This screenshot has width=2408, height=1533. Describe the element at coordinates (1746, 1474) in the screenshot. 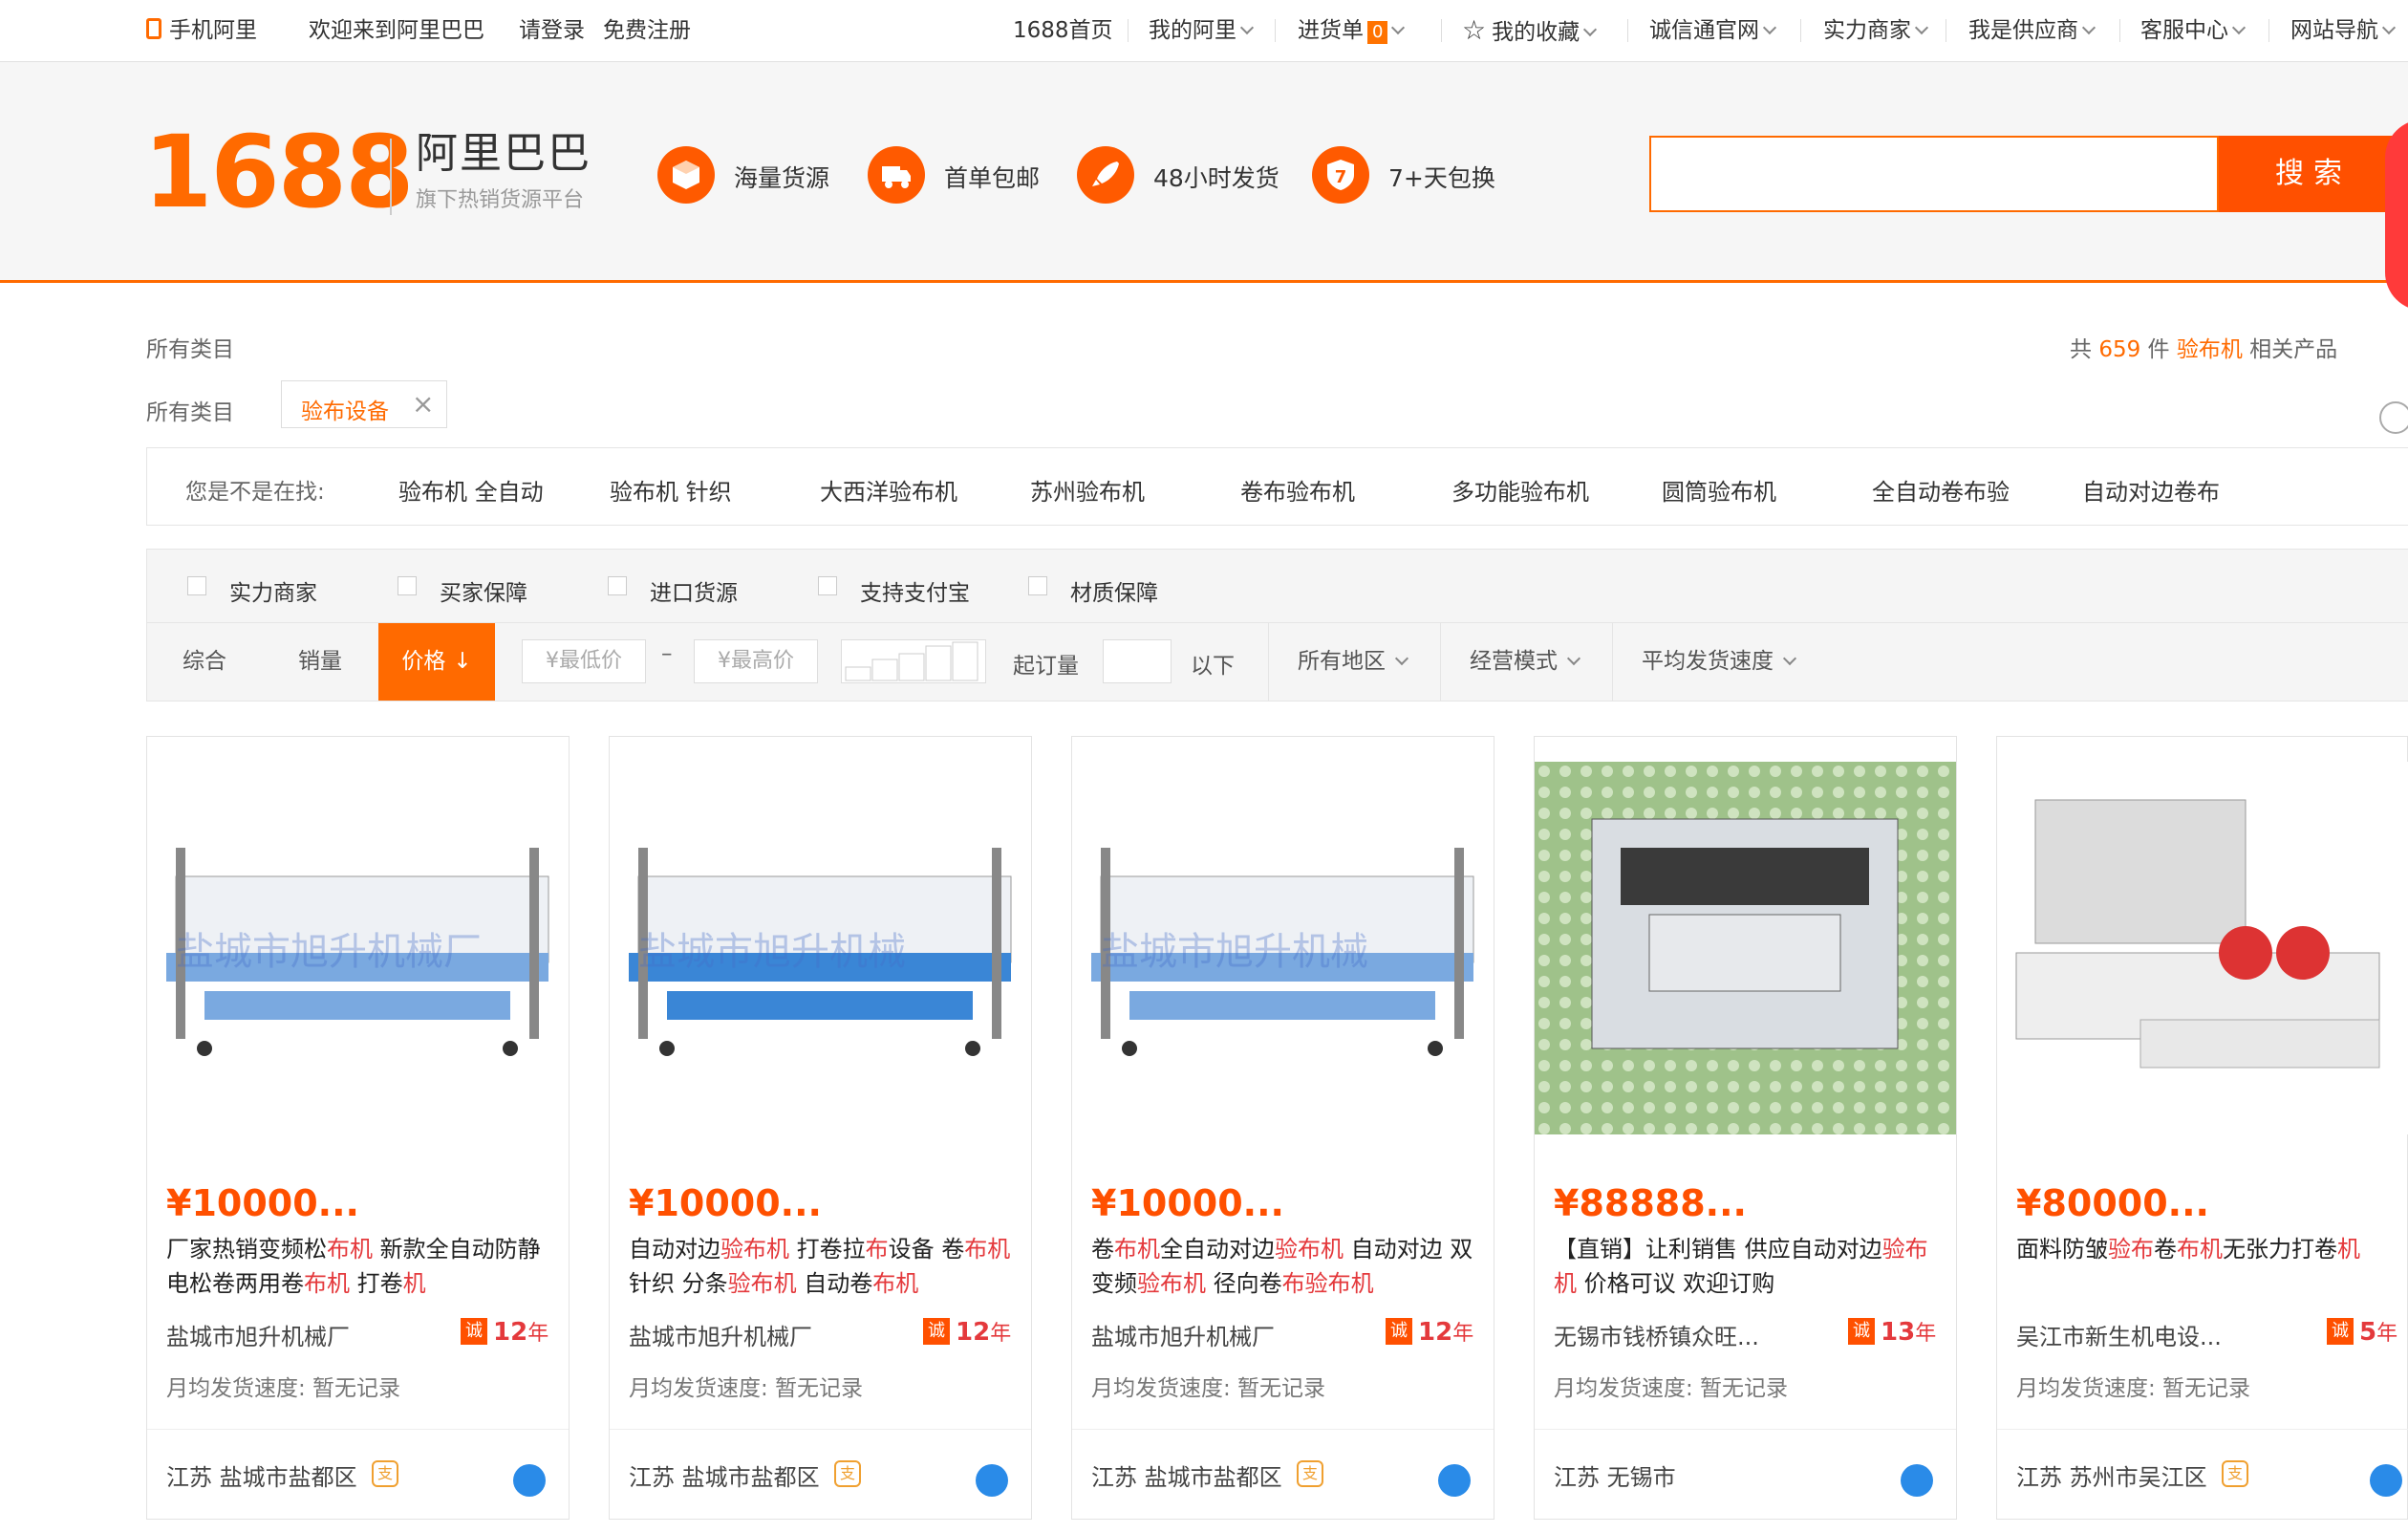

I see `card-footer: 江苏 无锡市` at that location.